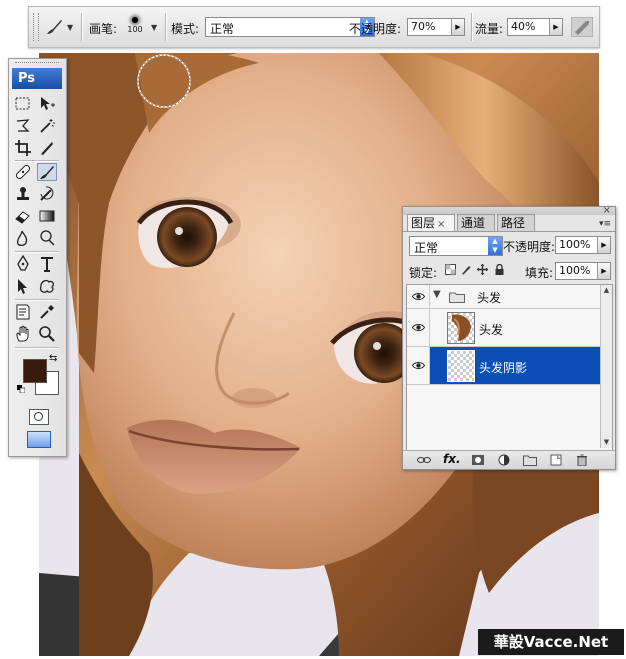 The width and height of the screenshot is (626, 659). What do you see at coordinates (523, 26) in the screenshot?
I see `flow-value: 40%` at bounding box center [523, 26].